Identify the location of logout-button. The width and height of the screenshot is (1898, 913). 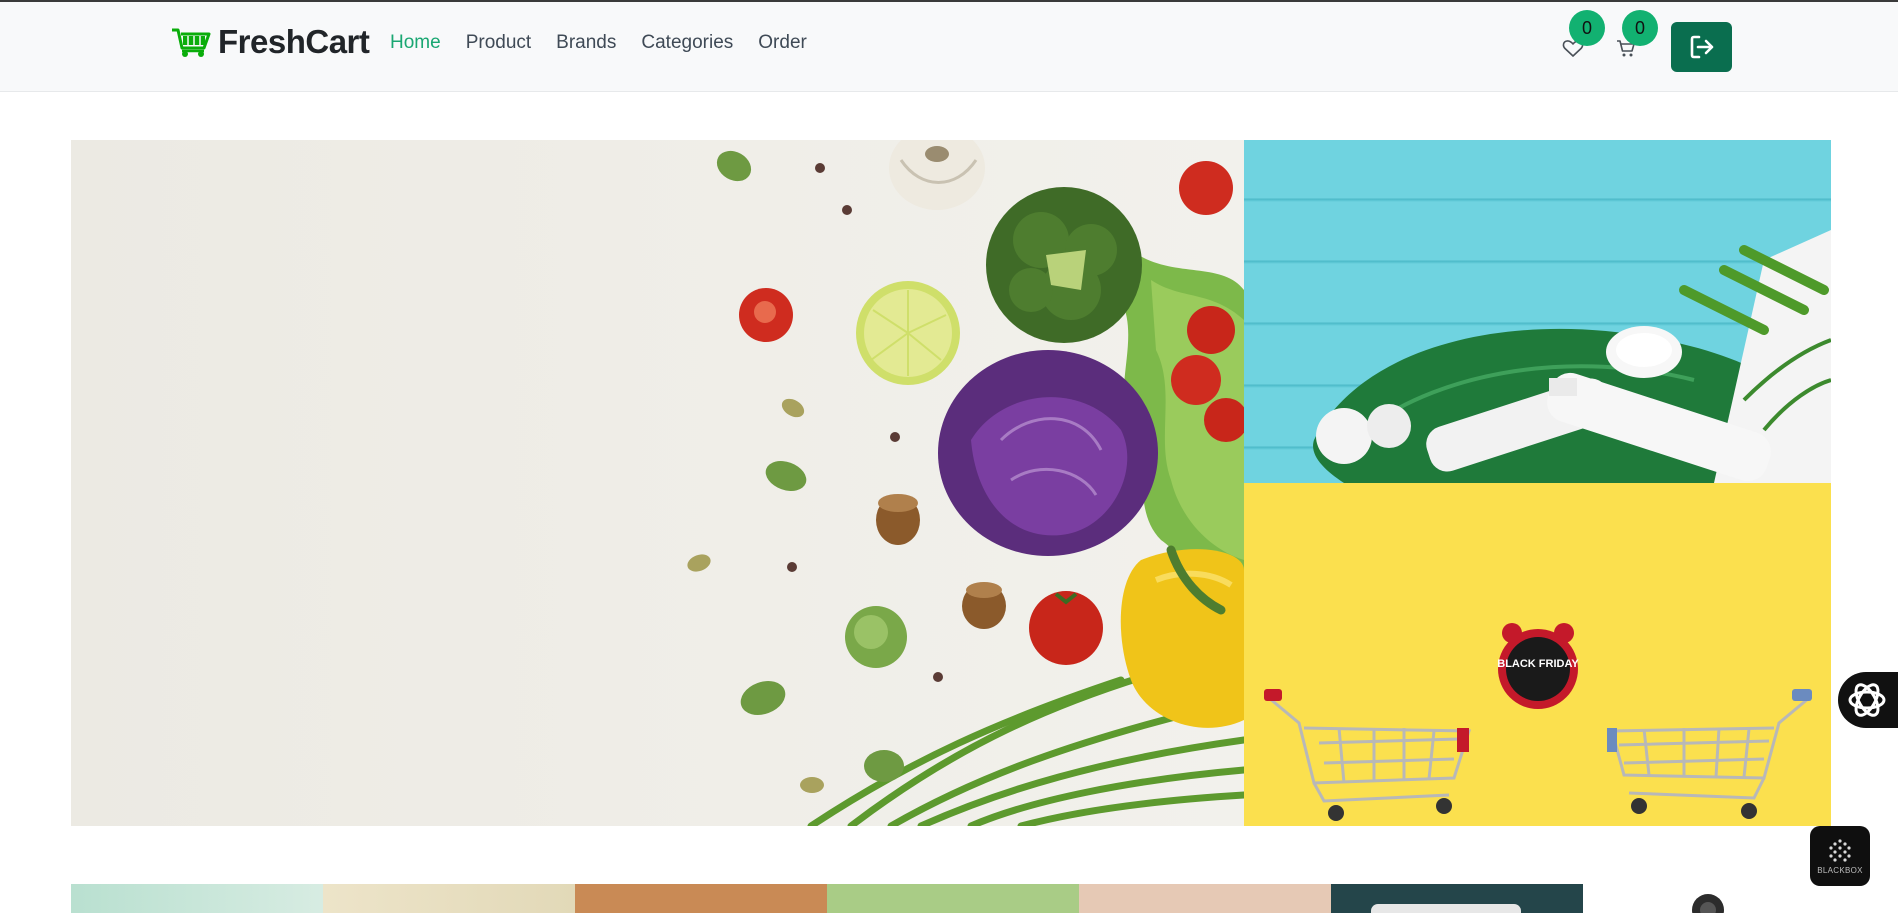
(1701, 47).